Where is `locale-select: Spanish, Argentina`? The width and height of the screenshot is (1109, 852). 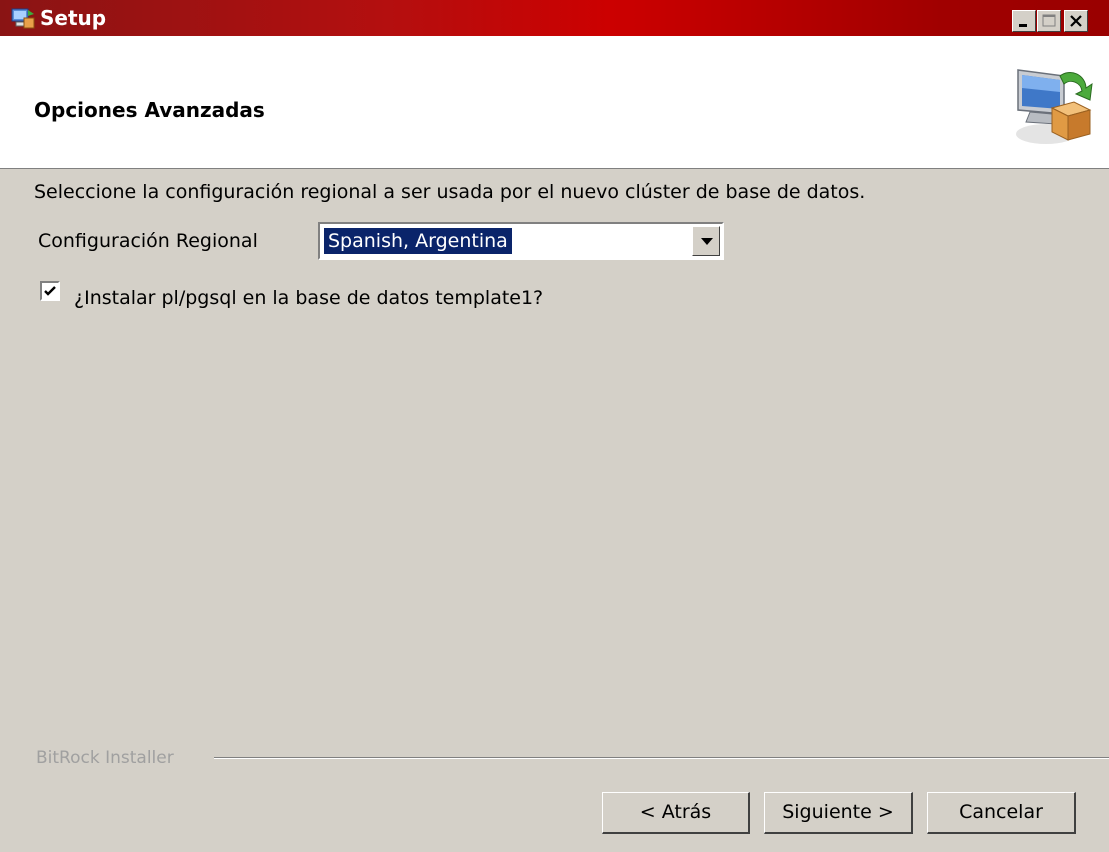
locale-select: Spanish, Argentina is located at coordinates (521, 241).